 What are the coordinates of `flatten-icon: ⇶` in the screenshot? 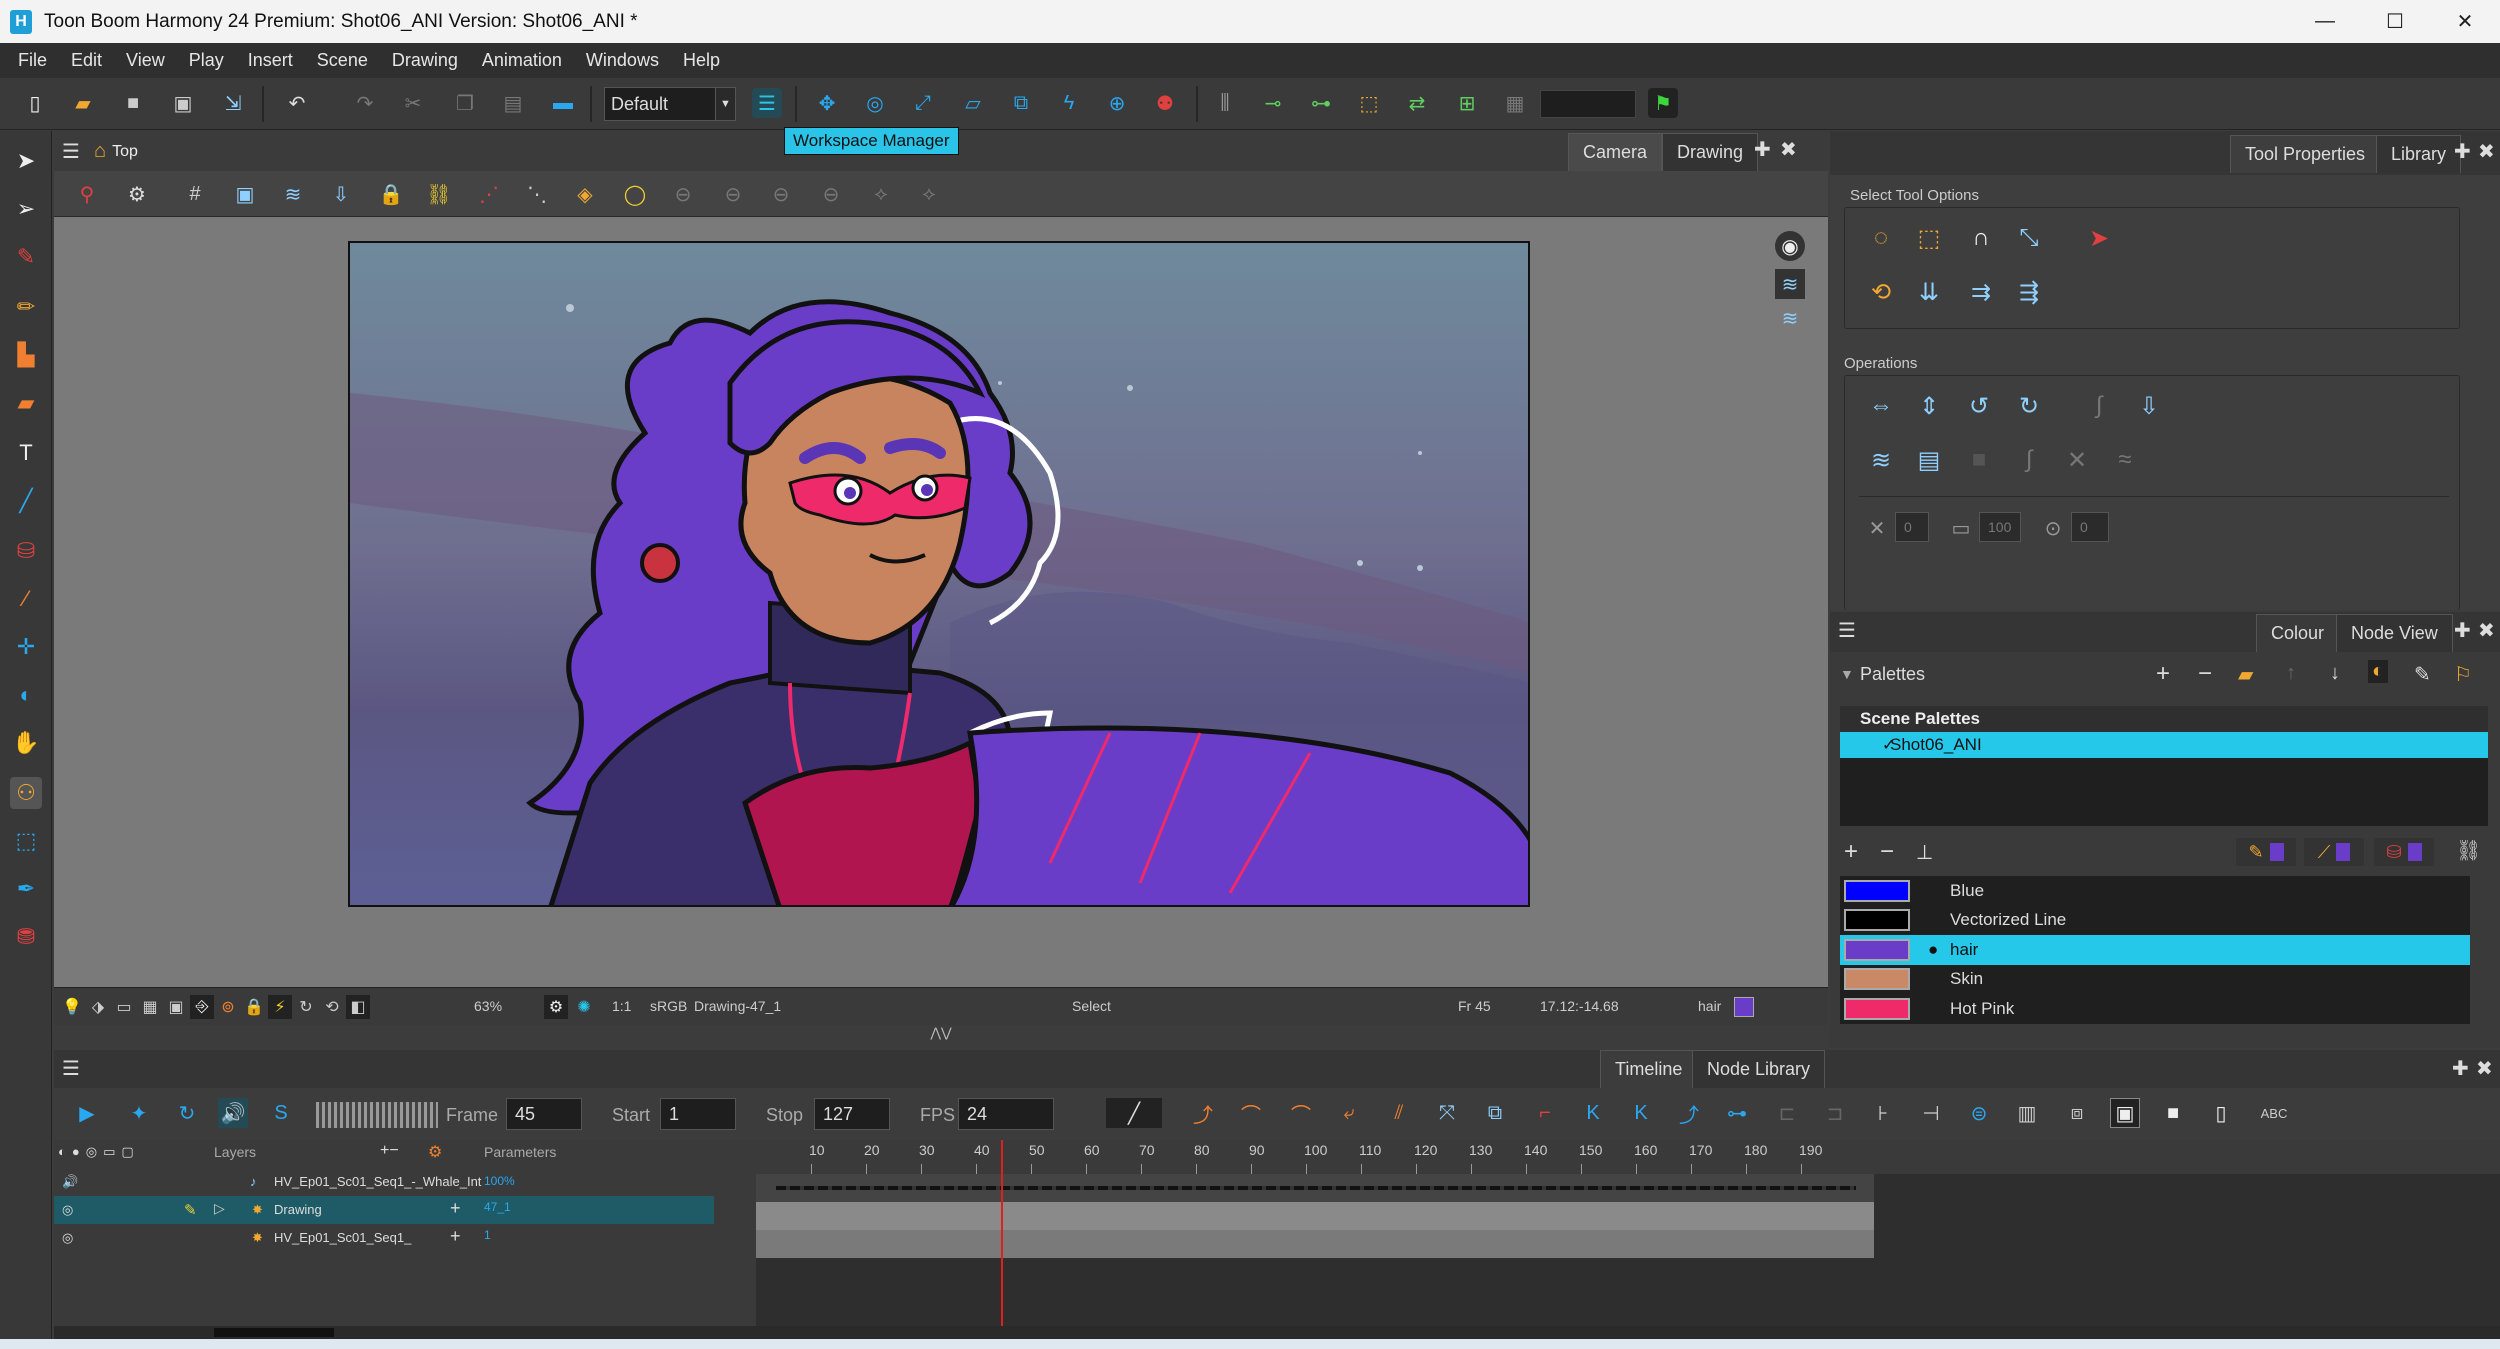 It's located at (2029, 292).